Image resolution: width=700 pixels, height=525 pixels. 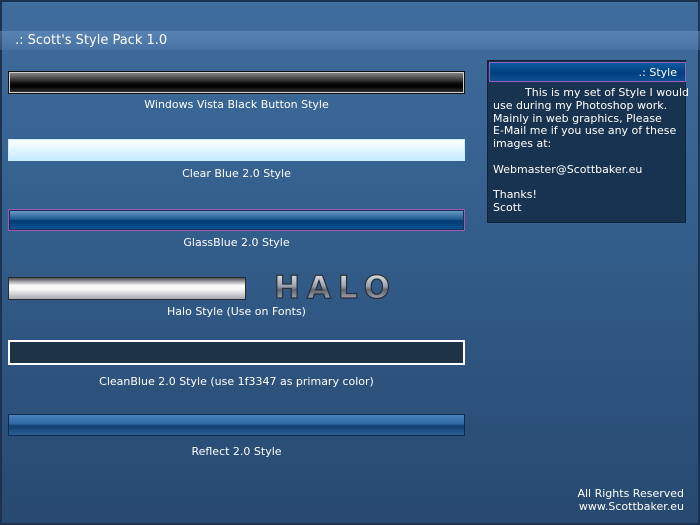 I want to click on clear-blue-caption: Clear Blue 2.0 Style, so click(x=236, y=173).